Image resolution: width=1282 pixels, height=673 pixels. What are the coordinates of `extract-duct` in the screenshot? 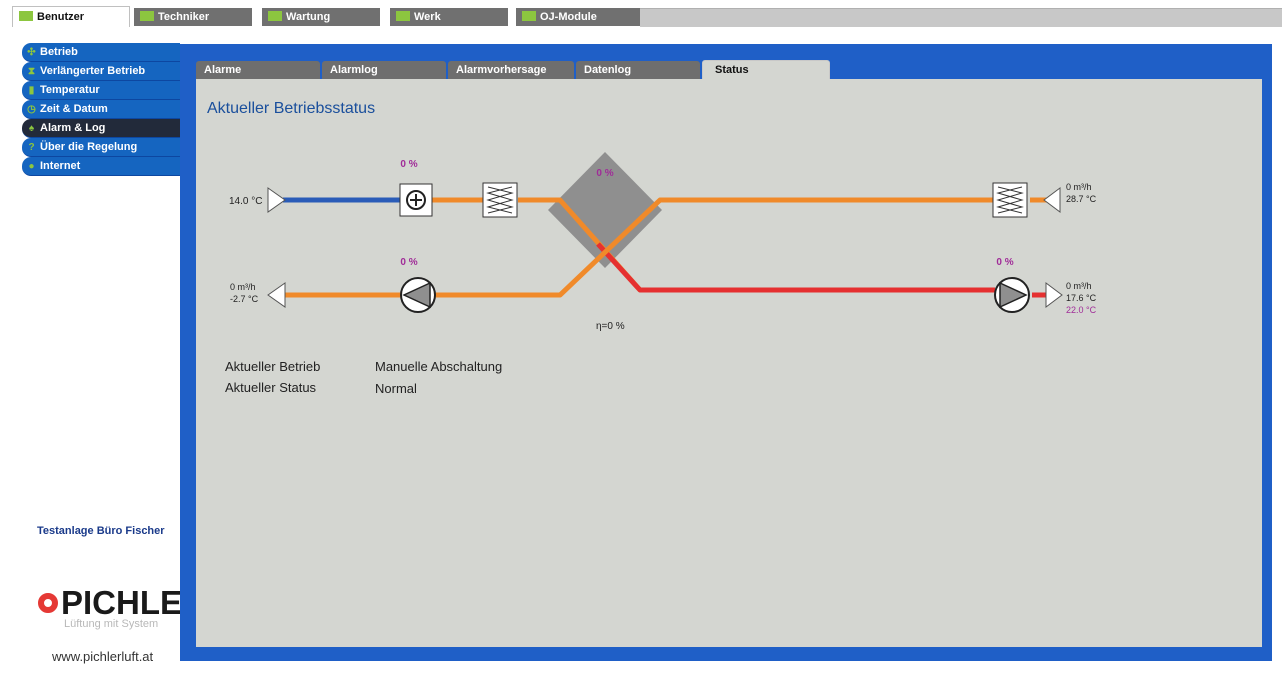 It's located at (715, 247).